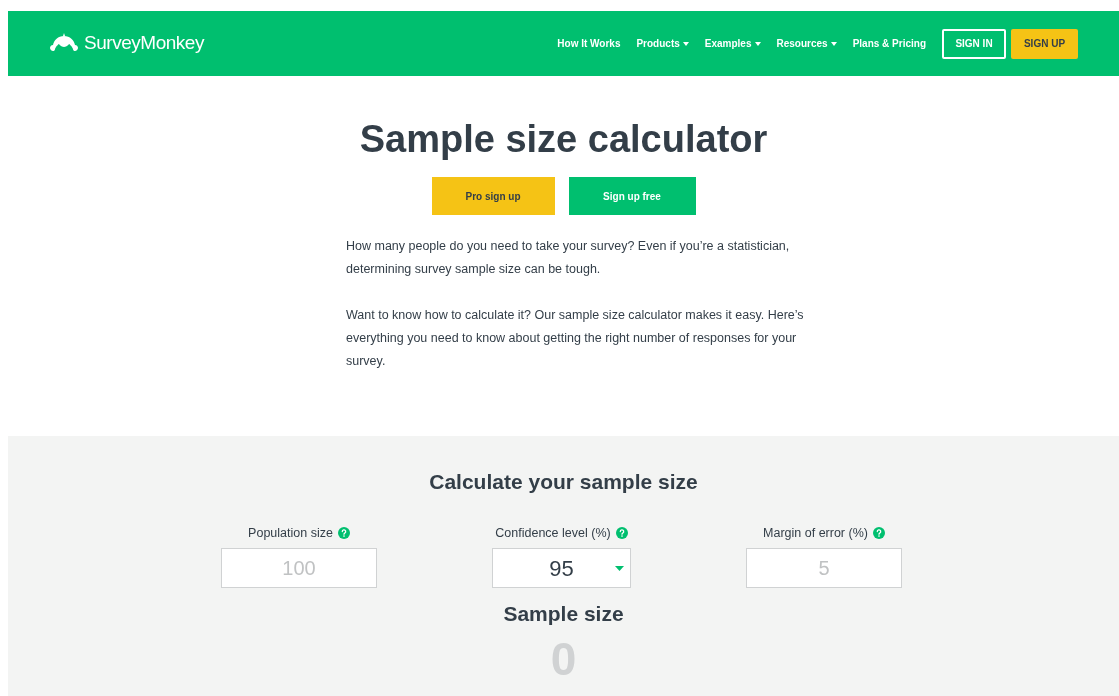  Describe the element at coordinates (815, 533) in the screenshot. I see `field-label: Margin of error (%)` at that location.